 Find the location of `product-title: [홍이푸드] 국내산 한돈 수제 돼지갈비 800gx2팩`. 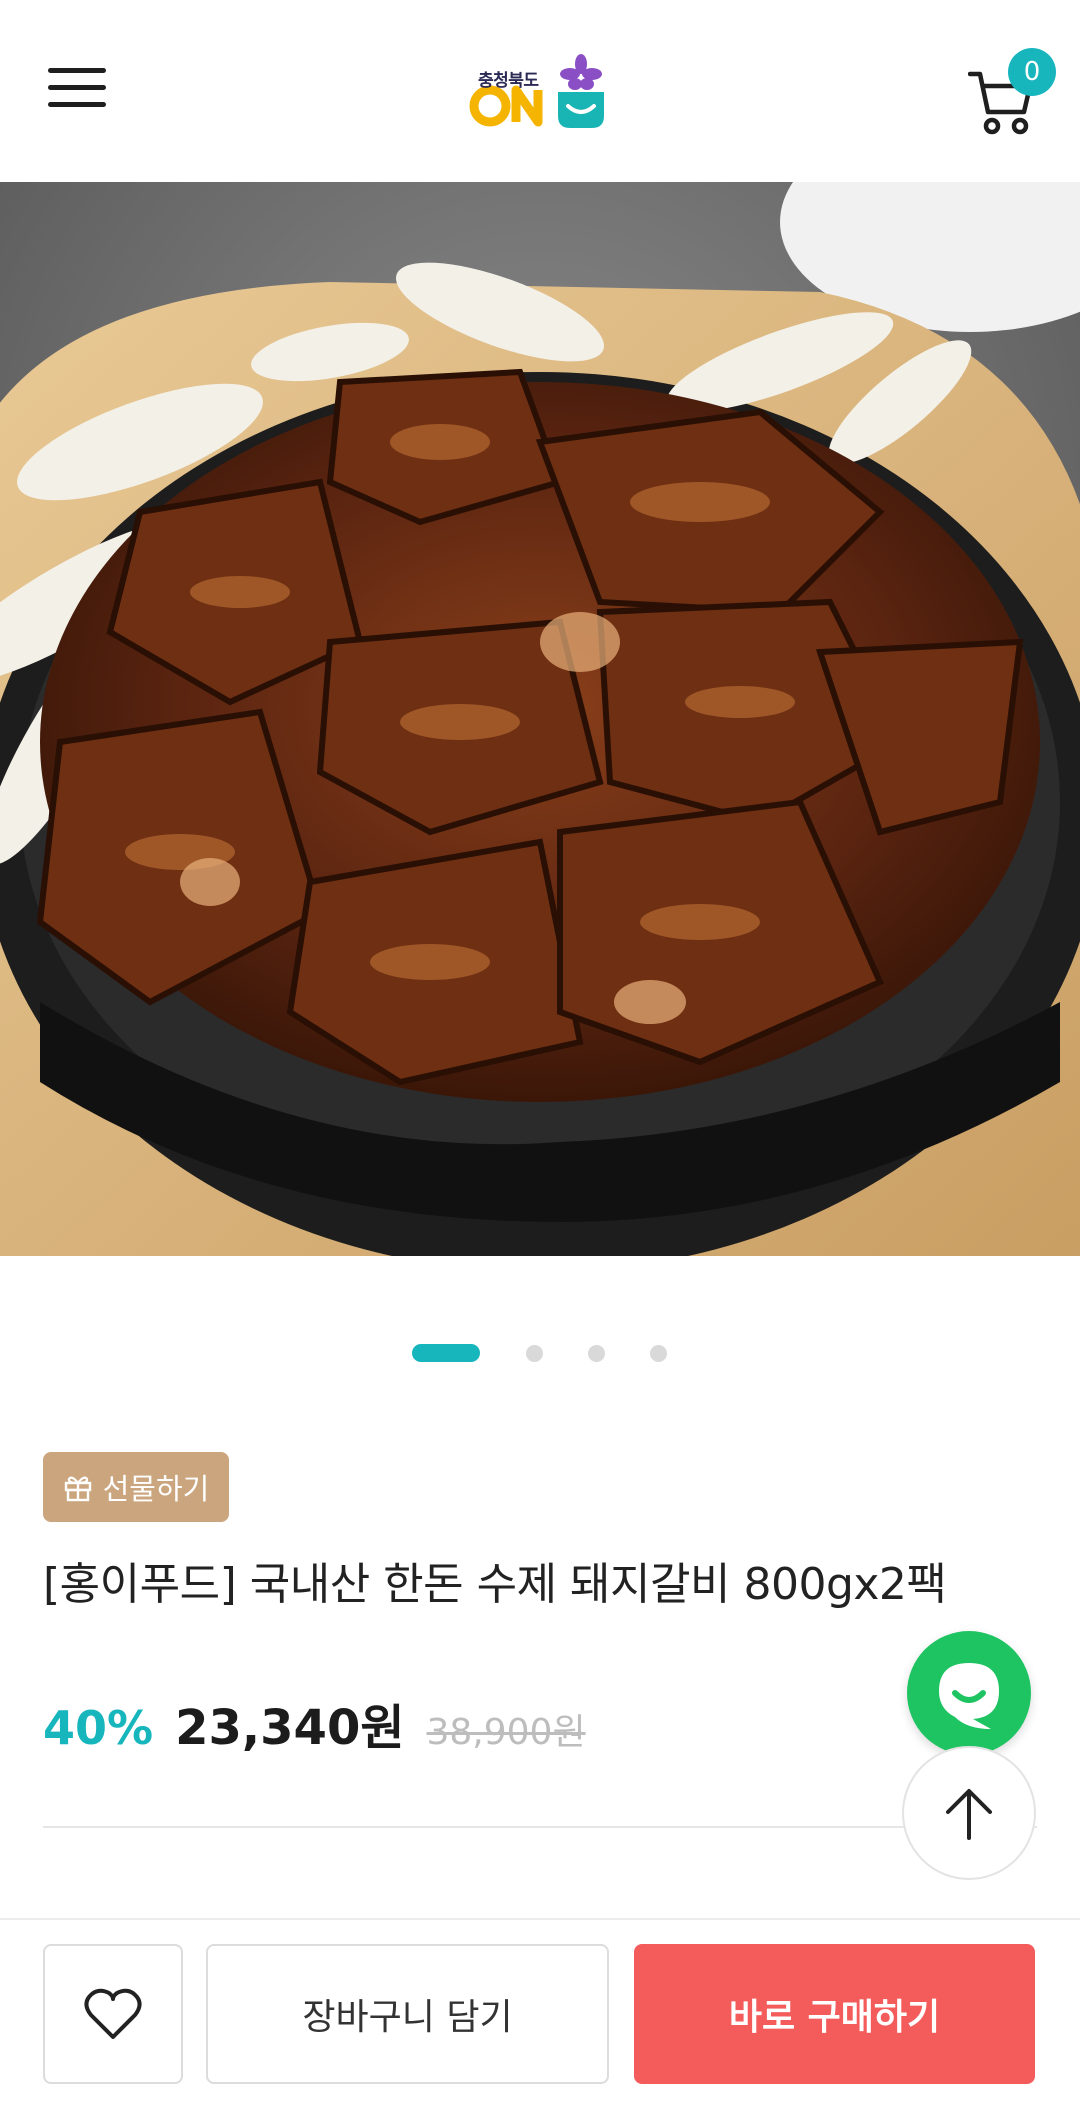

product-title: [홍이푸드] 국내산 한돈 수제 돼지갈비 800gx2팩 is located at coordinates (495, 1584).